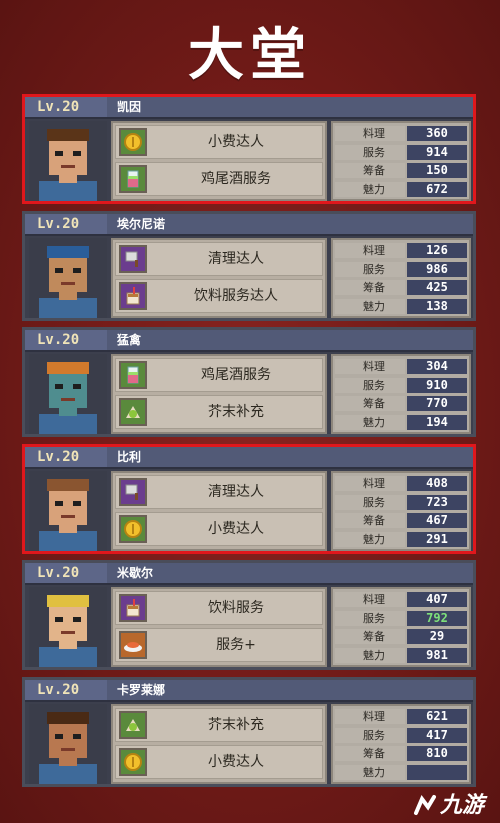  What do you see at coordinates (219, 744) in the screenshot?
I see `skills-panel: 芥末补充 小费达人` at bounding box center [219, 744].